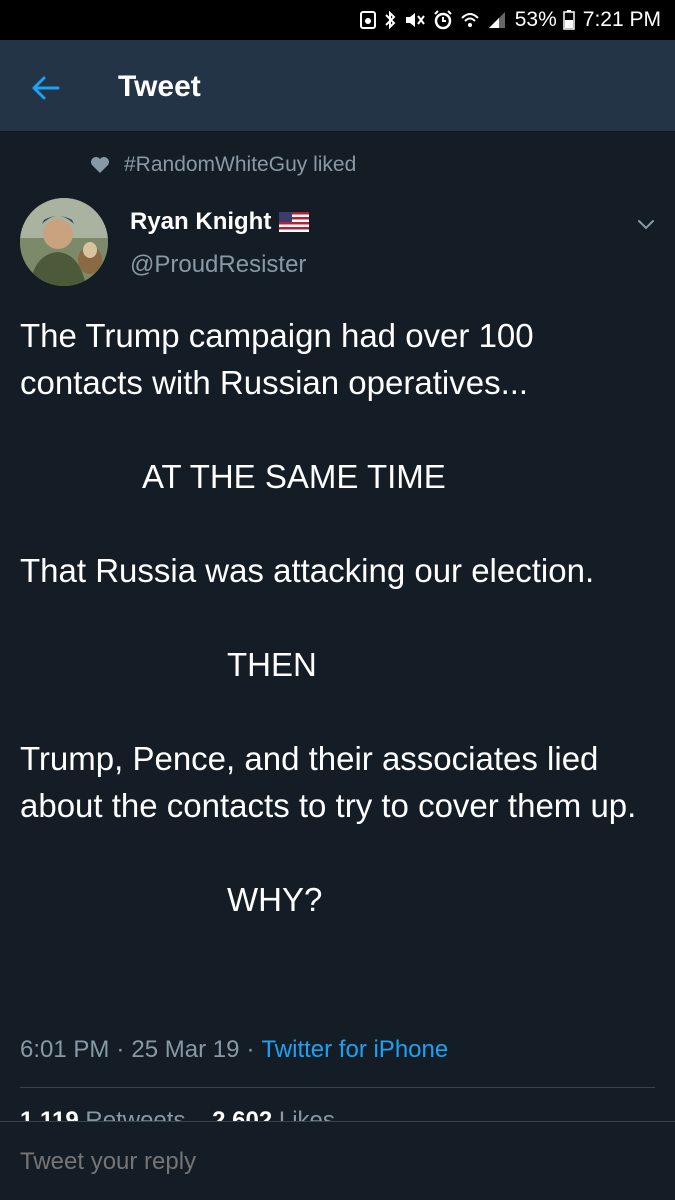 This screenshot has height=1200, width=675. Describe the element at coordinates (100, 165) in the screenshot. I see `heart-icon` at that location.